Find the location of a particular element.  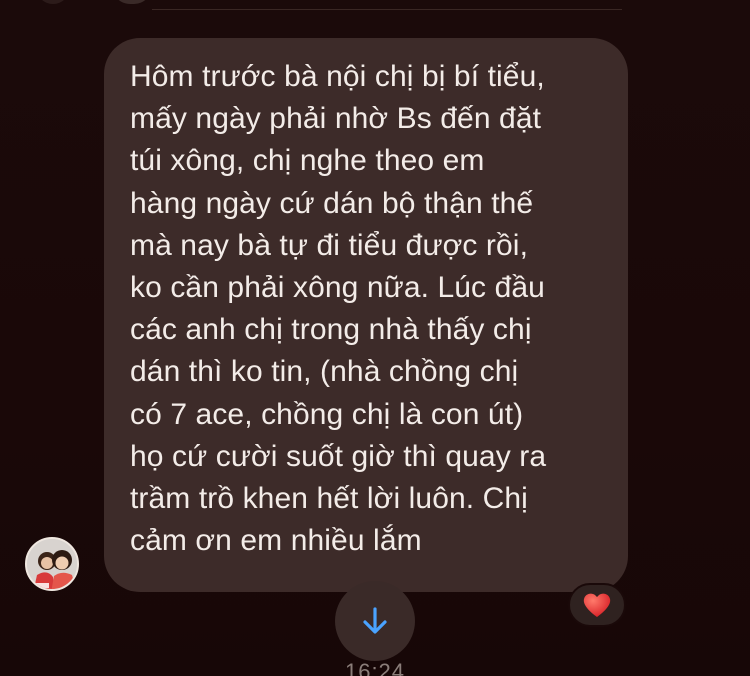

arrow-down-icon is located at coordinates (375, 620).